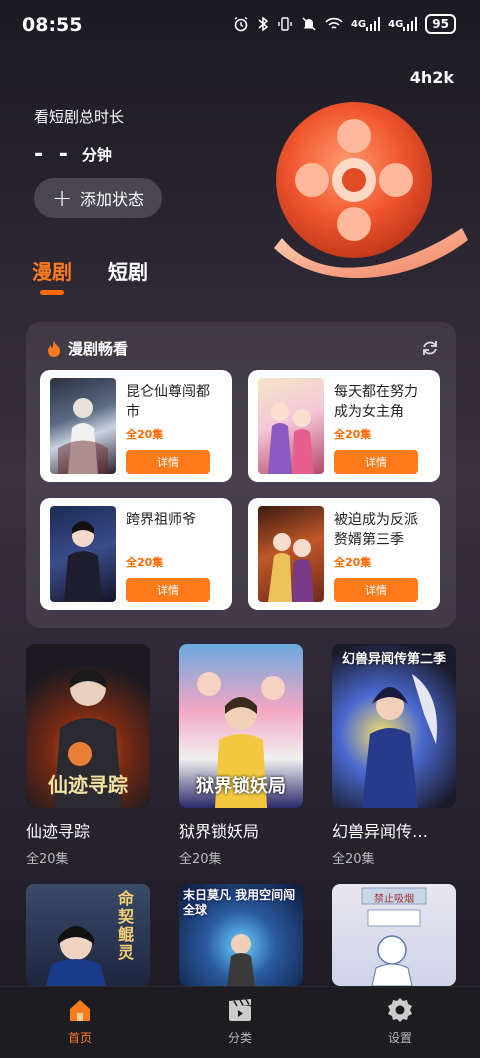  What do you see at coordinates (334, 24) in the screenshot?
I see `wifi-icon` at bounding box center [334, 24].